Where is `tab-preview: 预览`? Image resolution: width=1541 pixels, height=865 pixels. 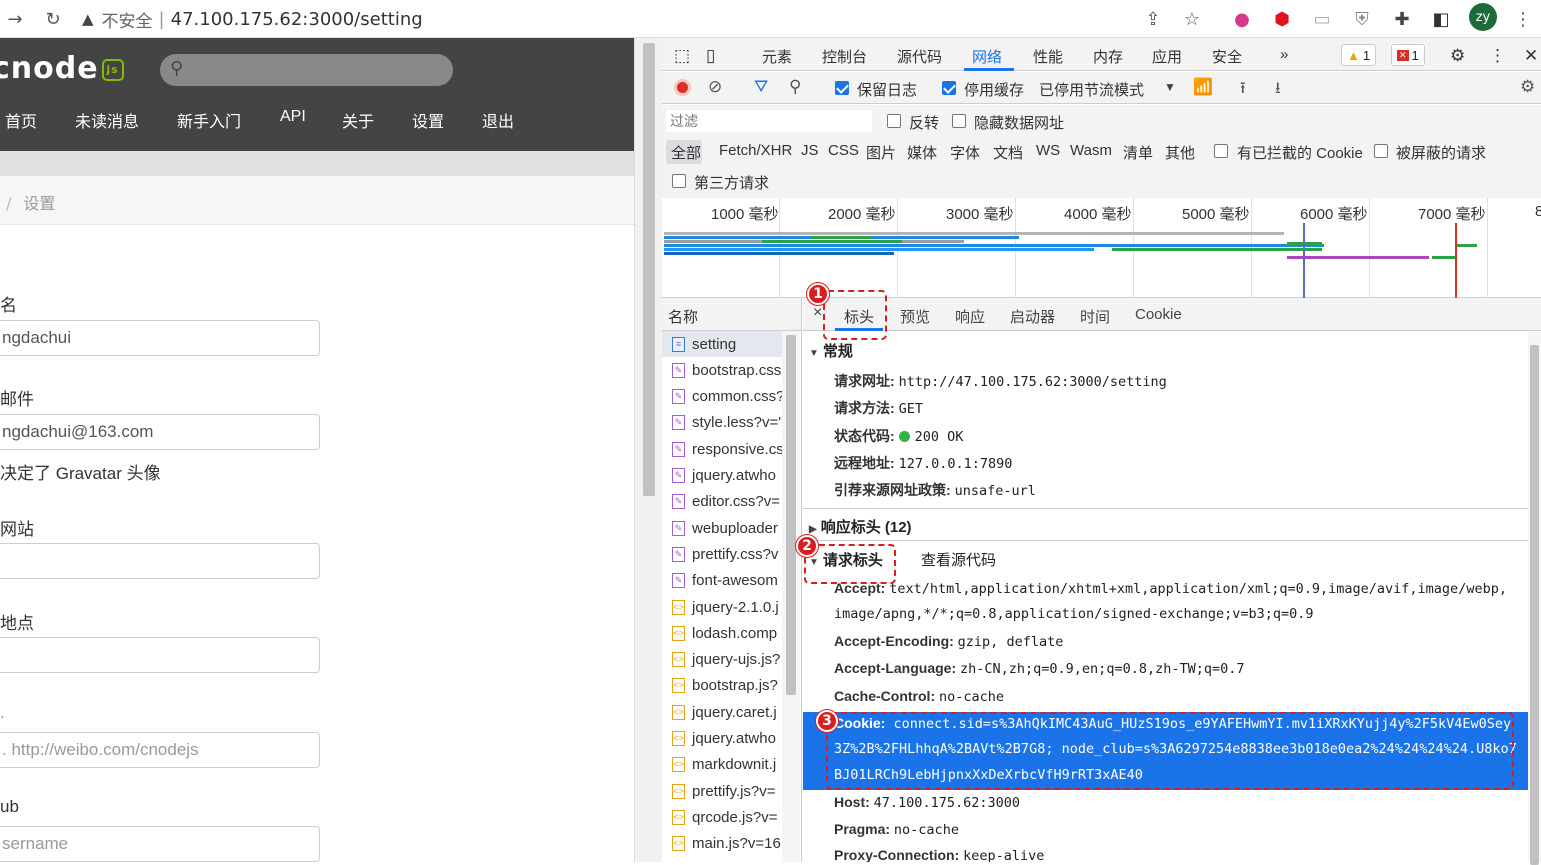 tab-preview: 预览 is located at coordinates (915, 316).